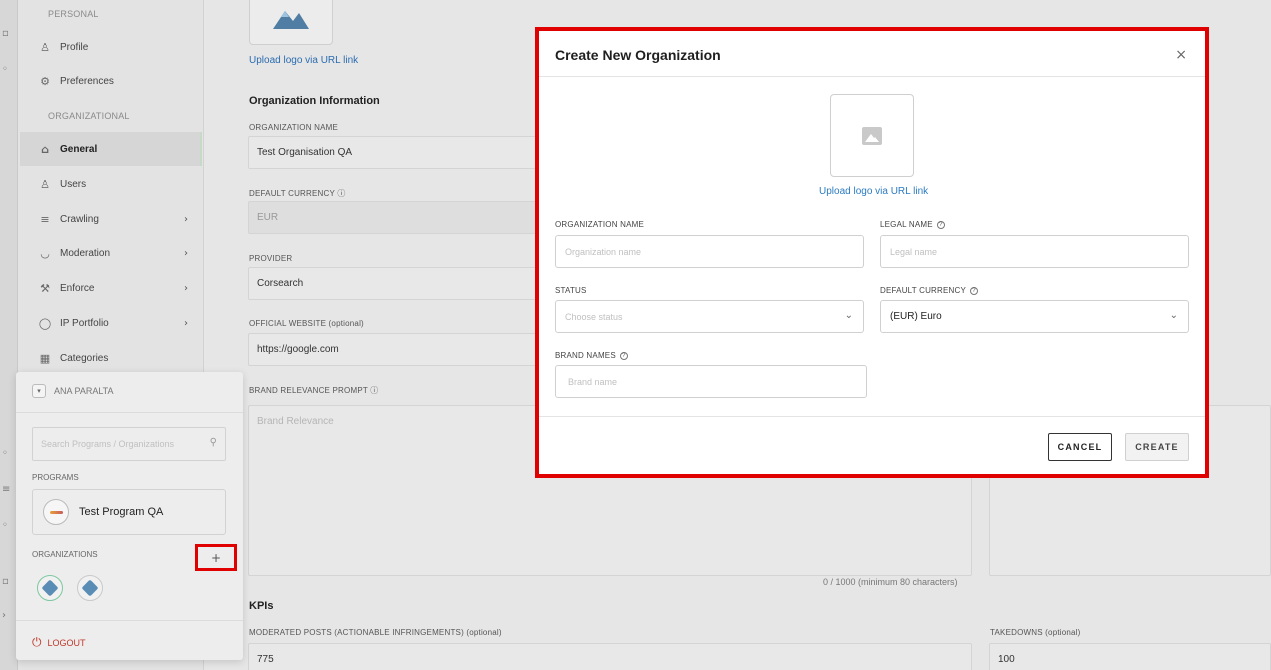 The height and width of the screenshot is (670, 1271). I want to click on legal-name-label-text: LEGAL NAME, so click(906, 224).